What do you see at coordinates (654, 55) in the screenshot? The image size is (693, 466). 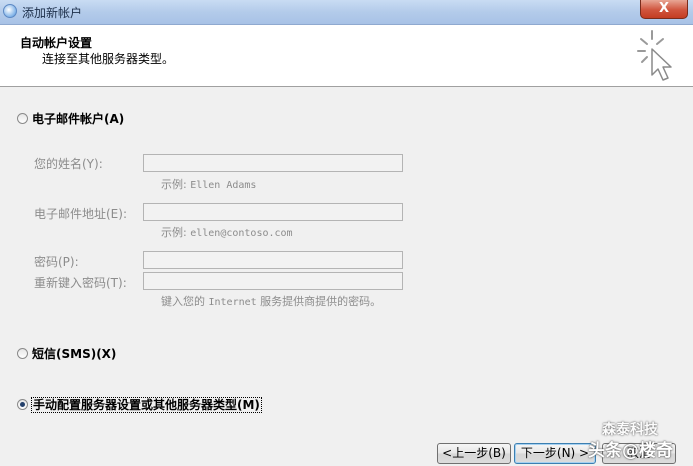 I see `cursor-sparkle-icon` at bounding box center [654, 55].